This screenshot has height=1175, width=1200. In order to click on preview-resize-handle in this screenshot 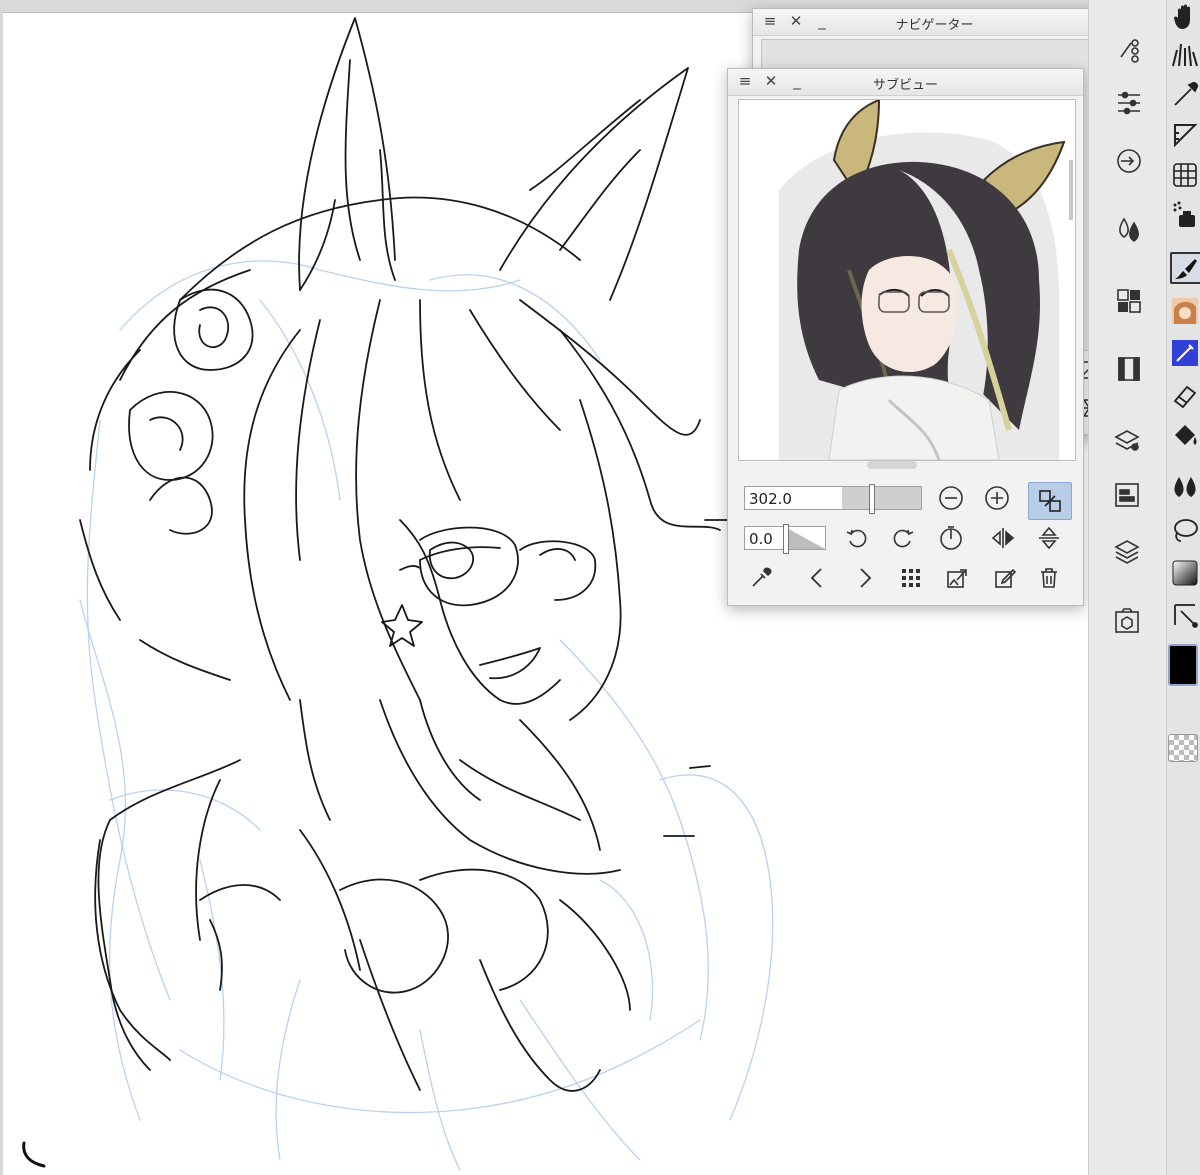, I will do `click(892, 465)`.